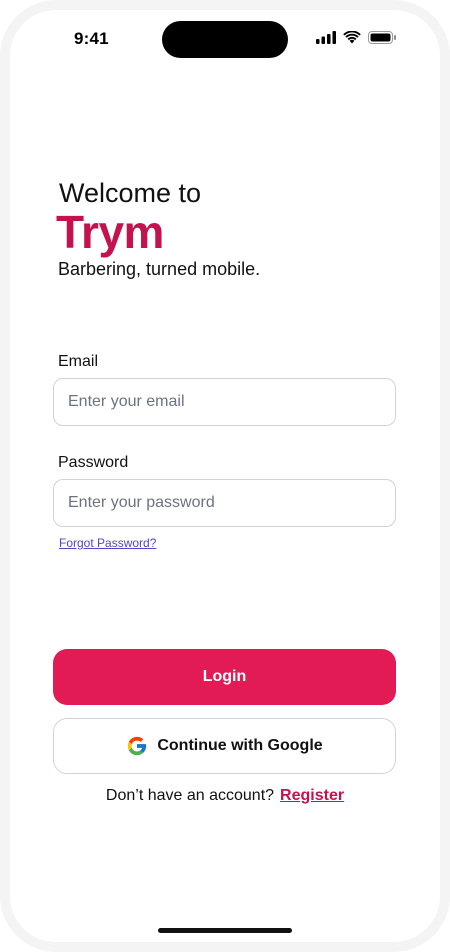  Describe the element at coordinates (312, 795) in the screenshot. I see `register-link: Register` at that location.